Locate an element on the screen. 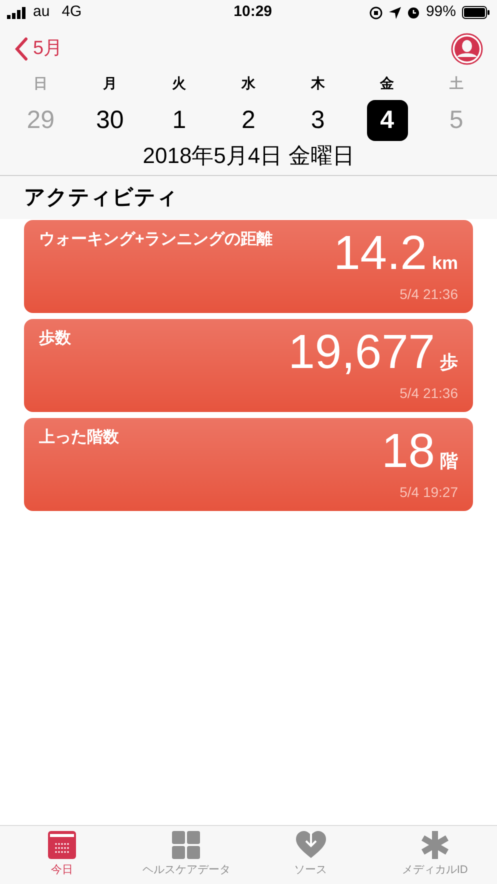 This screenshot has width=497, height=884. weekday-label: 火 is located at coordinates (179, 83).